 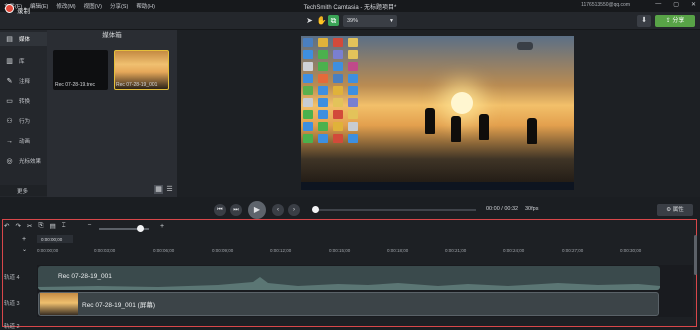 I want to click on prev-clip-icon: ‹, so click(x=278, y=210).